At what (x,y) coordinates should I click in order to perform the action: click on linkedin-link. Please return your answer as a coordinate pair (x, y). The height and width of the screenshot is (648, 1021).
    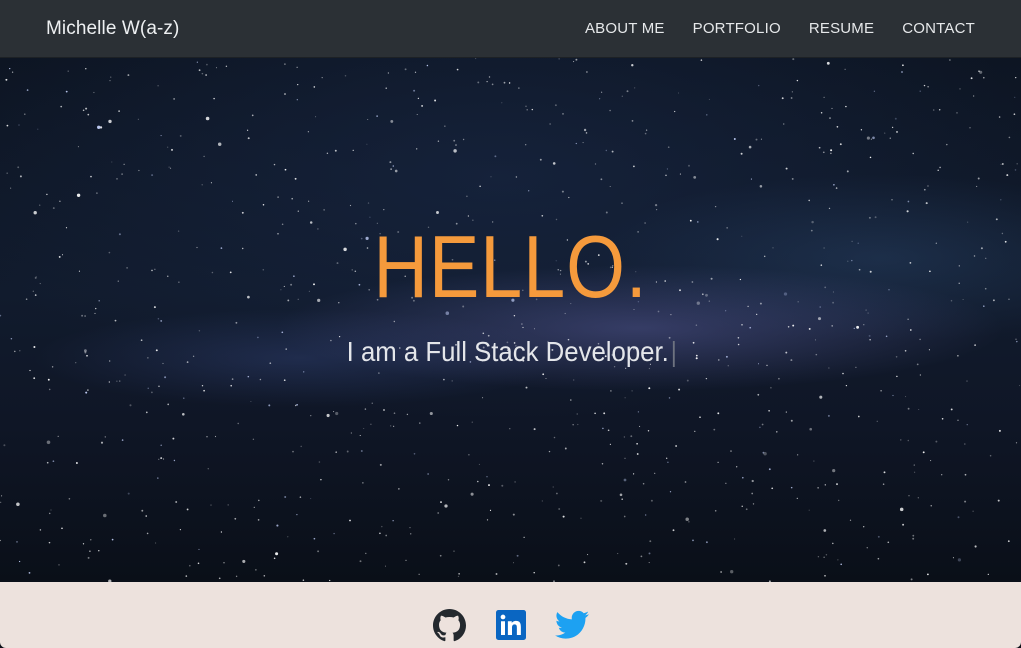
    Looking at the image, I should click on (511, 625).